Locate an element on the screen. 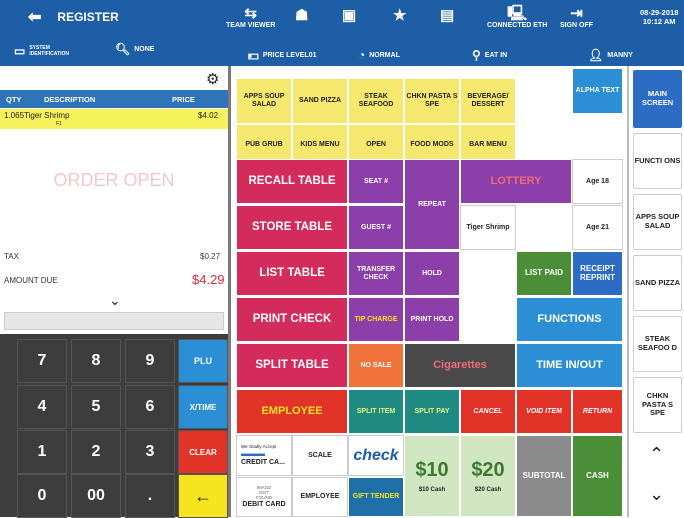 This screenshot has height=518, width=684. sand-pizza-side-button: SAND PIZZA is located at coordinates (657, 283).